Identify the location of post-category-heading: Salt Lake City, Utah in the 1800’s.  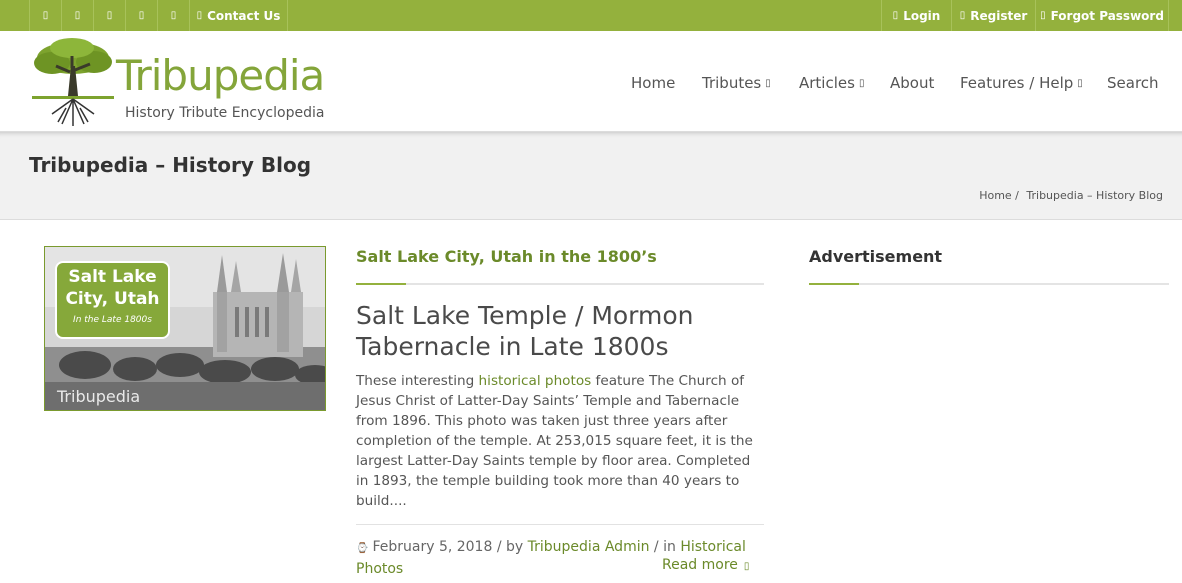
(506, 256).